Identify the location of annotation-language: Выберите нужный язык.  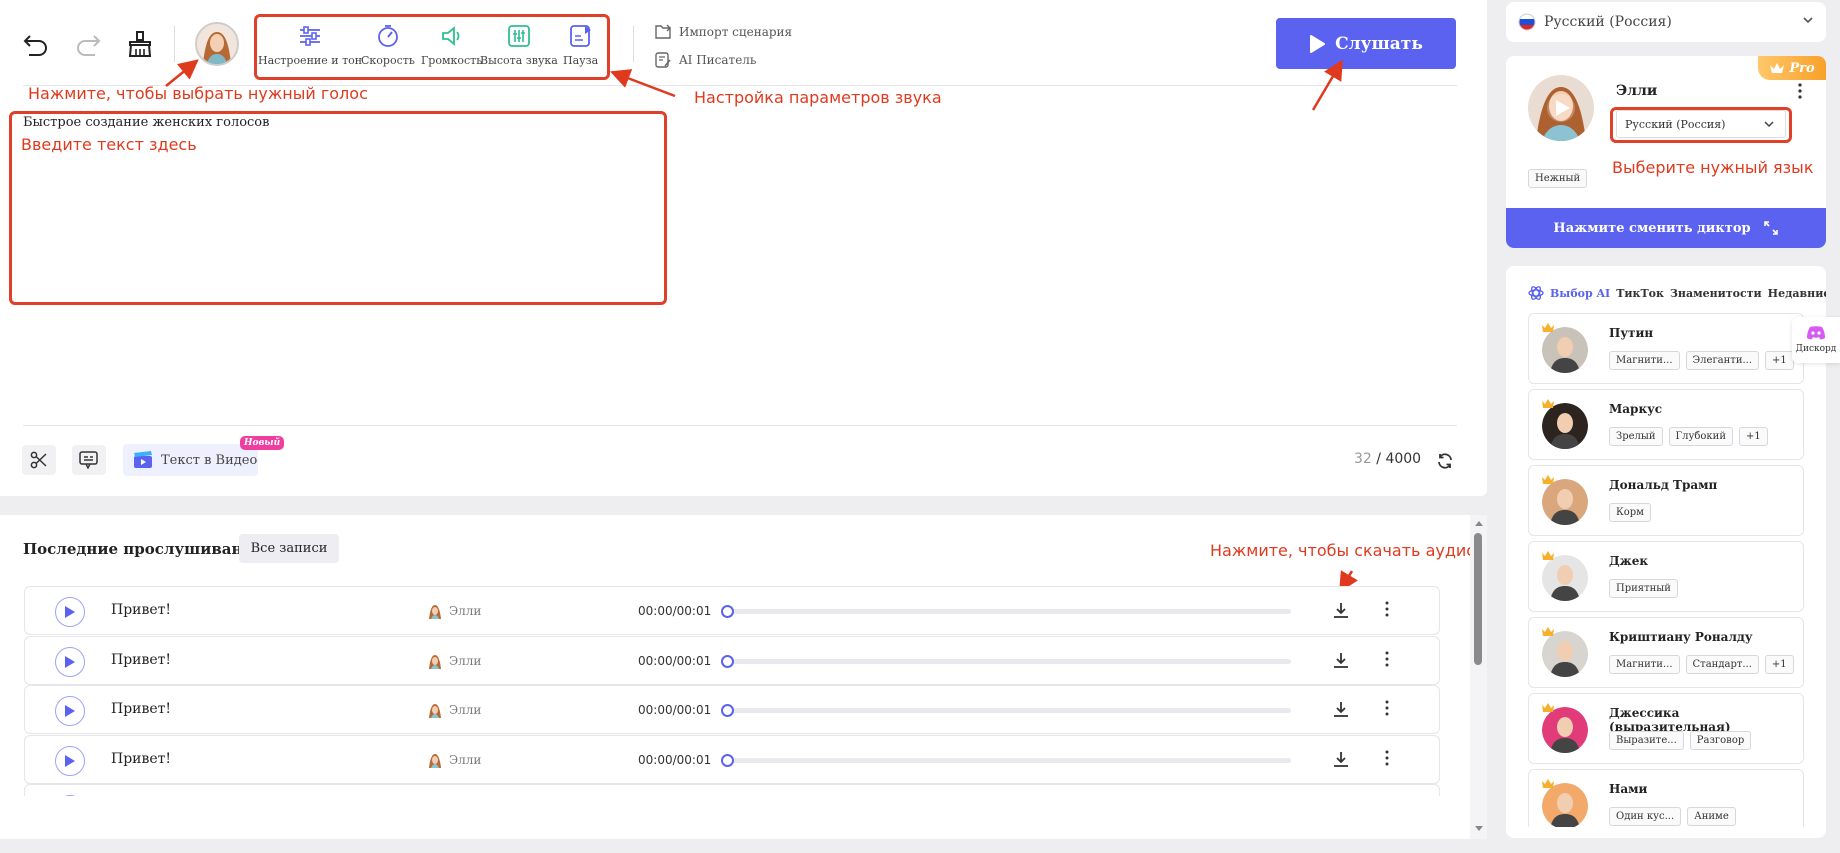
(1713, 167).